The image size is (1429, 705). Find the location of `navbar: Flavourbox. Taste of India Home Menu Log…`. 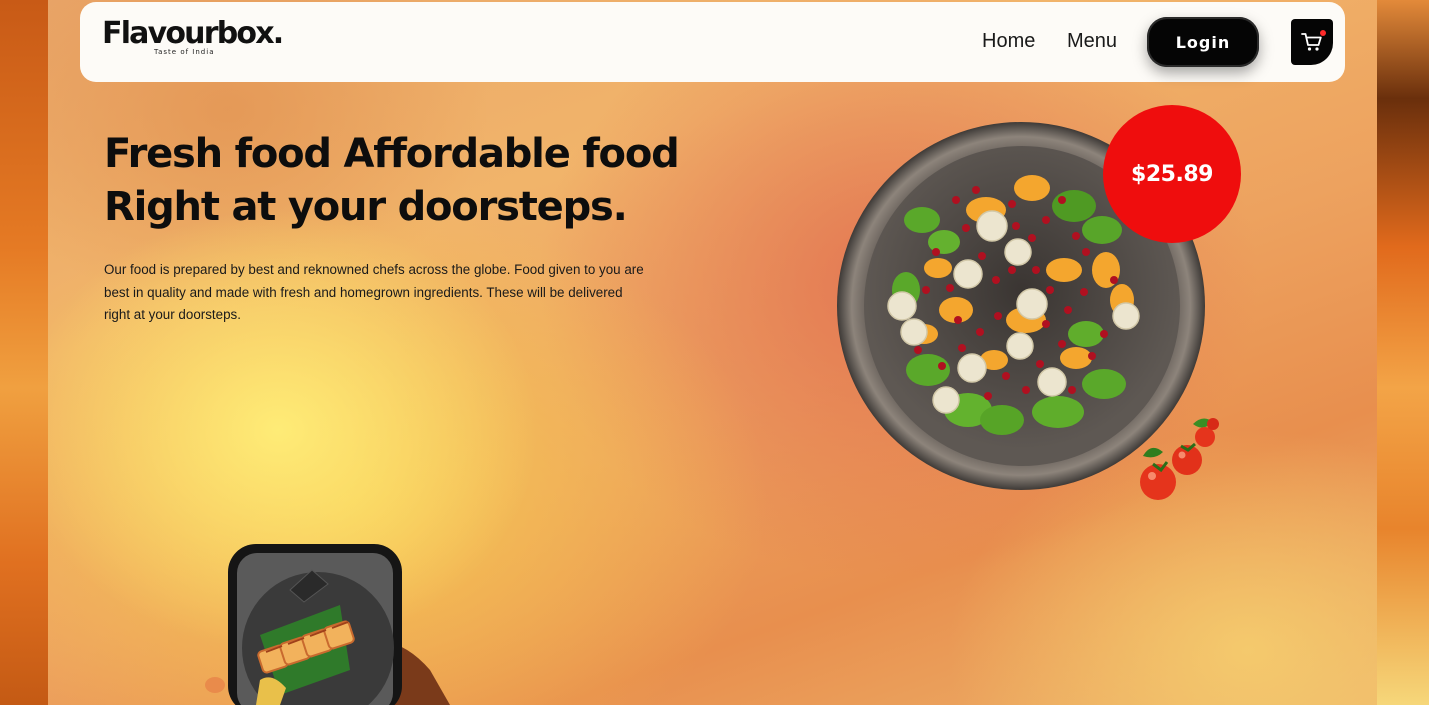

navbar: Flavourbox. Taste of India Home Menu Log… is located at coordinates (712, 42).